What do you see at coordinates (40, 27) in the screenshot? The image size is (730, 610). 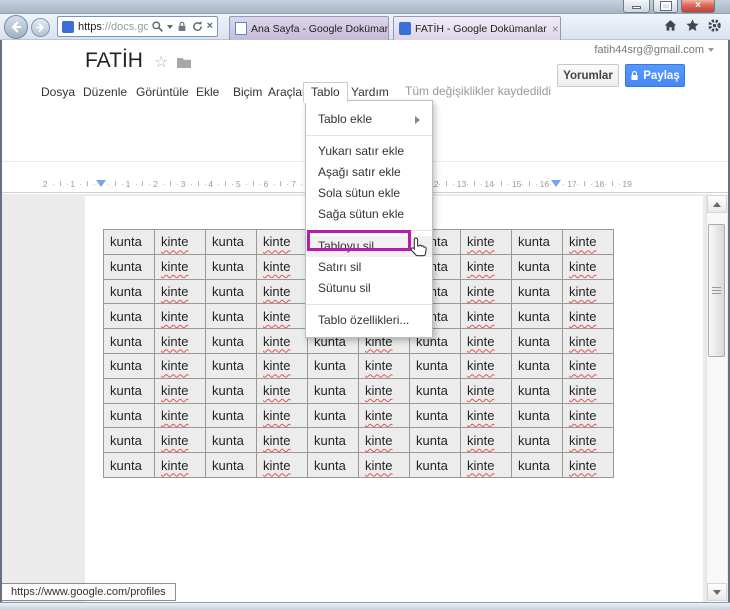 I see `forward-button` at bounding box center [40, 27].